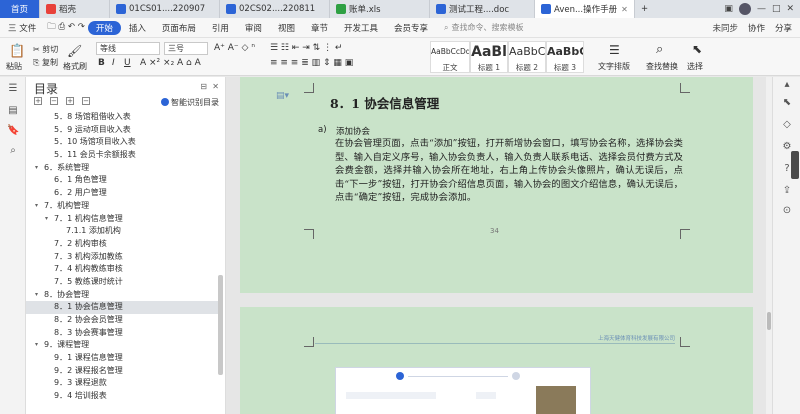 The image size is (800, 414). Describe the element at coordinates (769, 321) in the screenshot. I see `scrollbar-thumb` at that location.